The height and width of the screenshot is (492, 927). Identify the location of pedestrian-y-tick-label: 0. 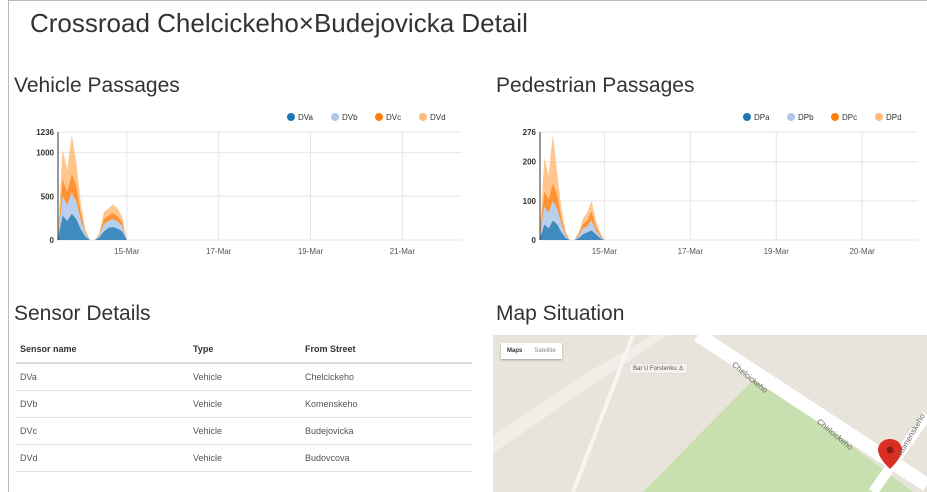
(534, 240).